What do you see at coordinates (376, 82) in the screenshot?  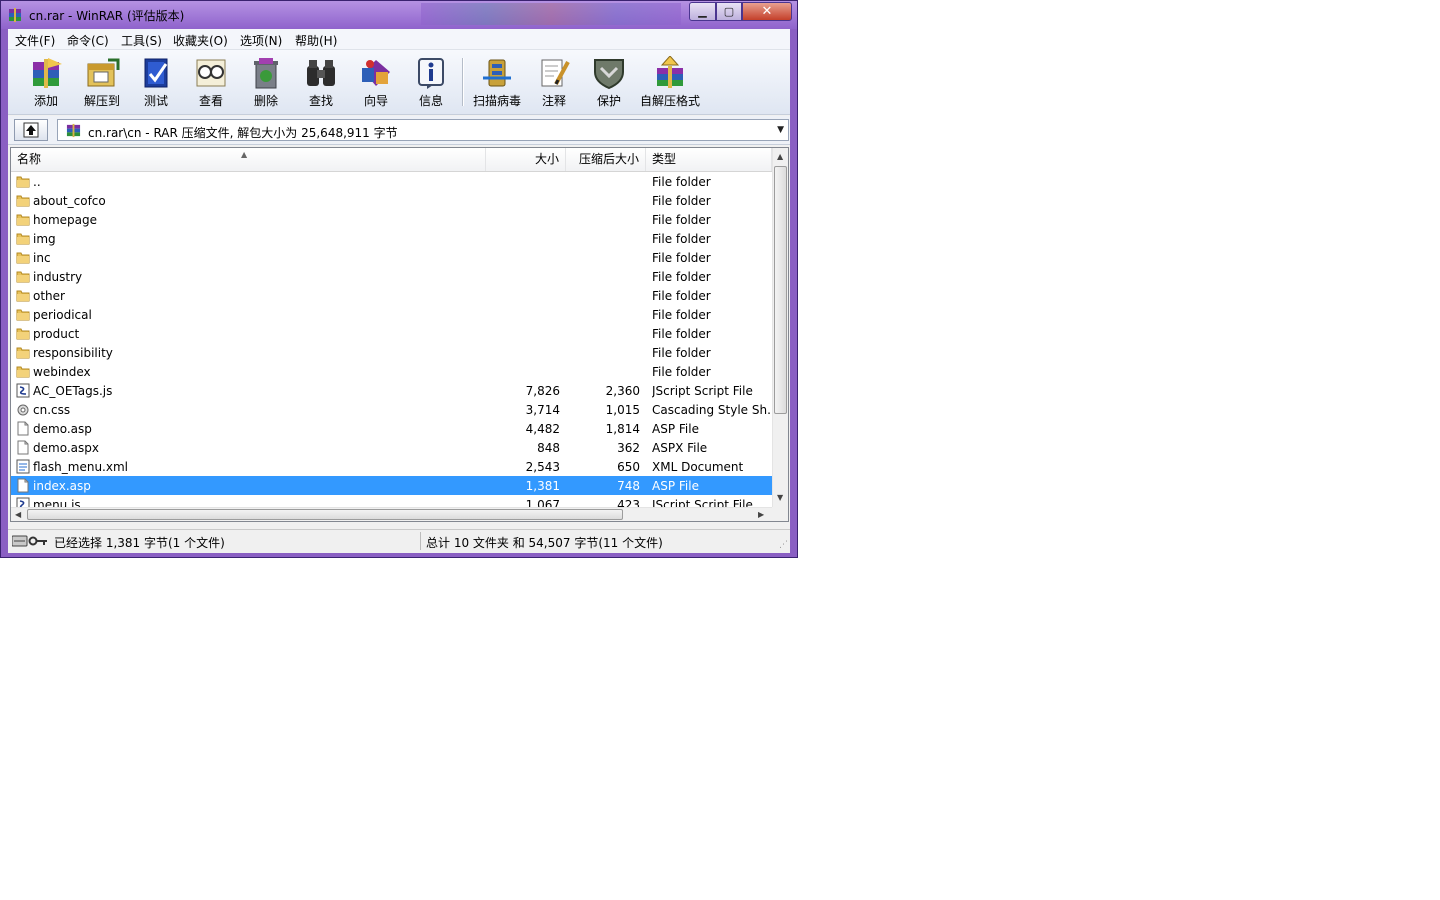 I see `wizard-button: 向导` at bounding box center [376, 82].